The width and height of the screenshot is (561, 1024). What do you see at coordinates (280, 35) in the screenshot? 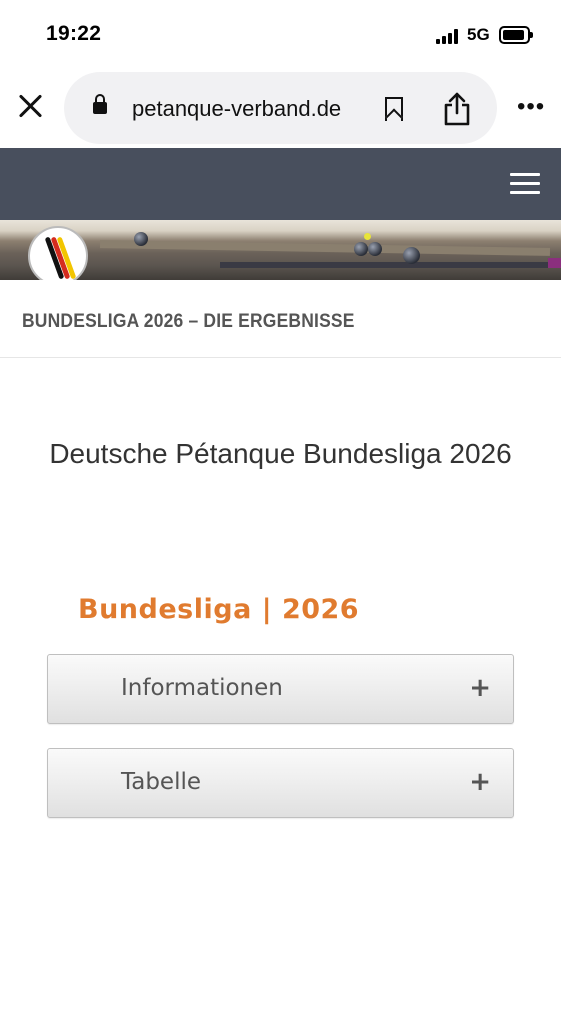
I see `status-bar: 19:22 5G` at bounding box center [280, 35].